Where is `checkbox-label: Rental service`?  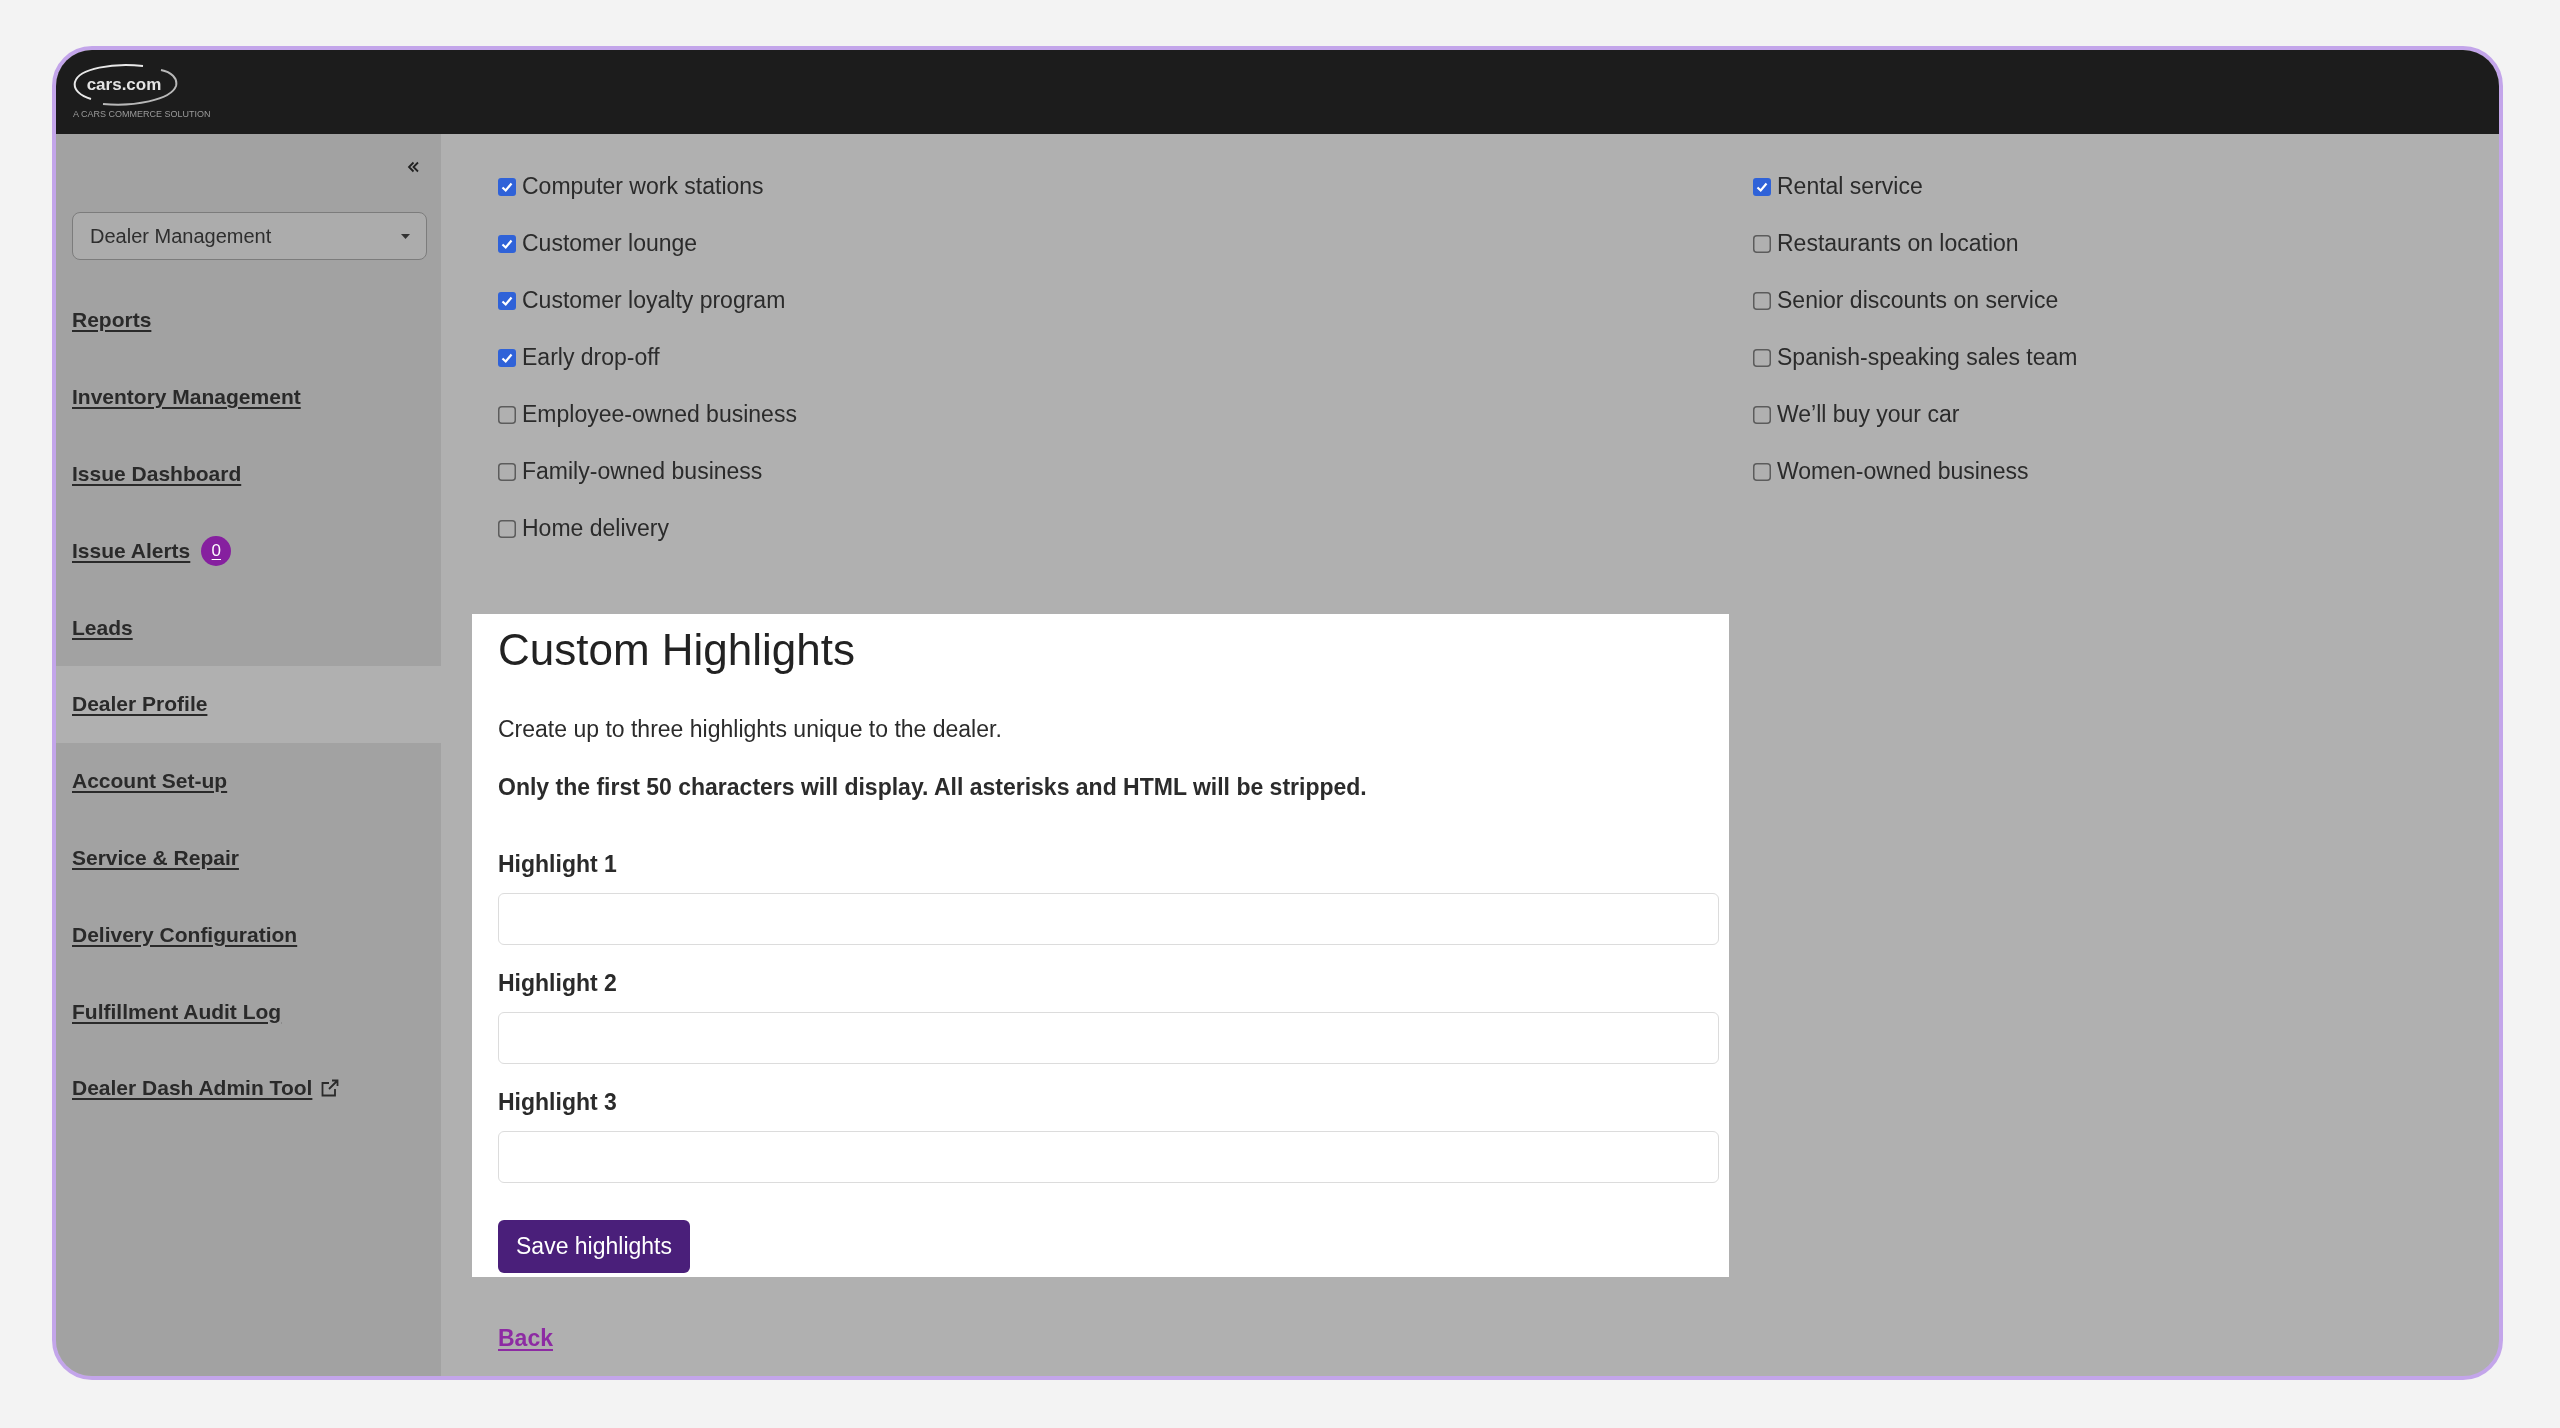
checkbox-label: Rental service is located at coordinates (1850, 186).